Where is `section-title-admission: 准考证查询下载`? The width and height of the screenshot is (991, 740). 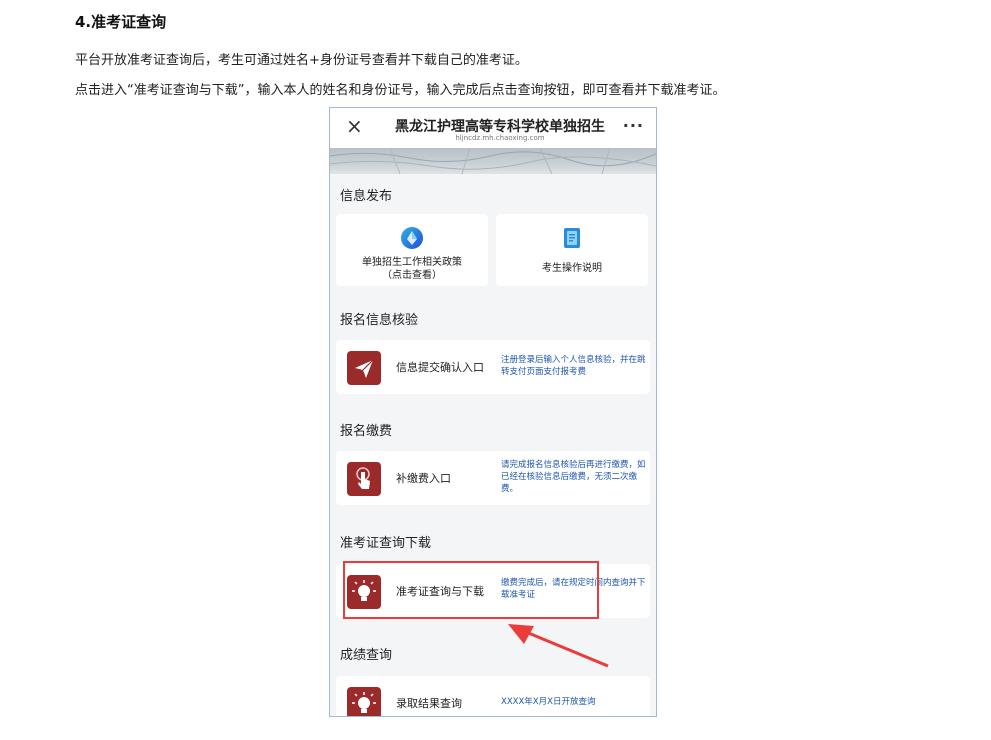 section-title-admission: 准考证查询下载 is located at coordinates (386, 543).